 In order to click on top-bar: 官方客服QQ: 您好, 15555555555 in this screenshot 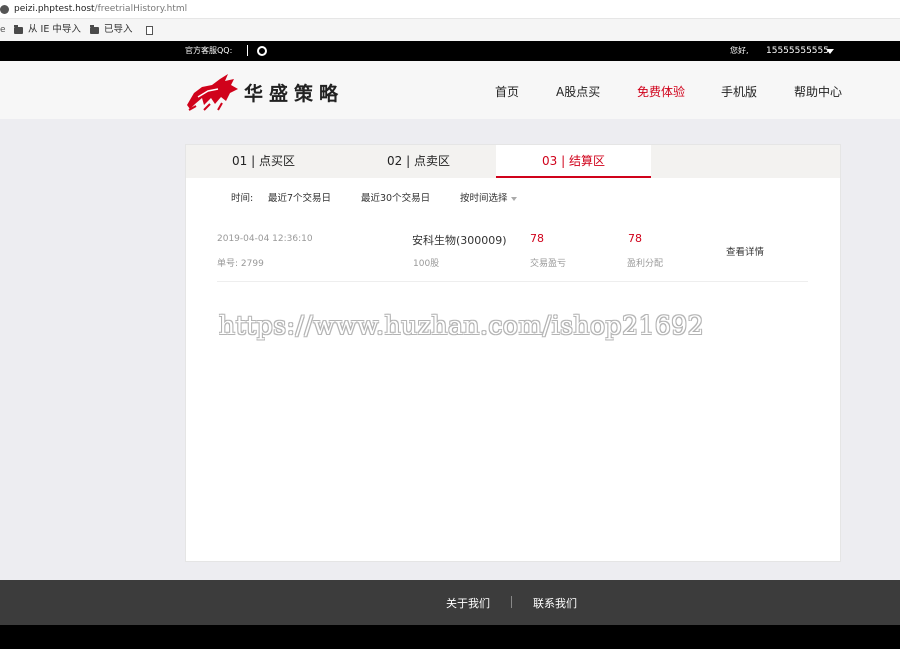, I will do `click(450, 51)`.